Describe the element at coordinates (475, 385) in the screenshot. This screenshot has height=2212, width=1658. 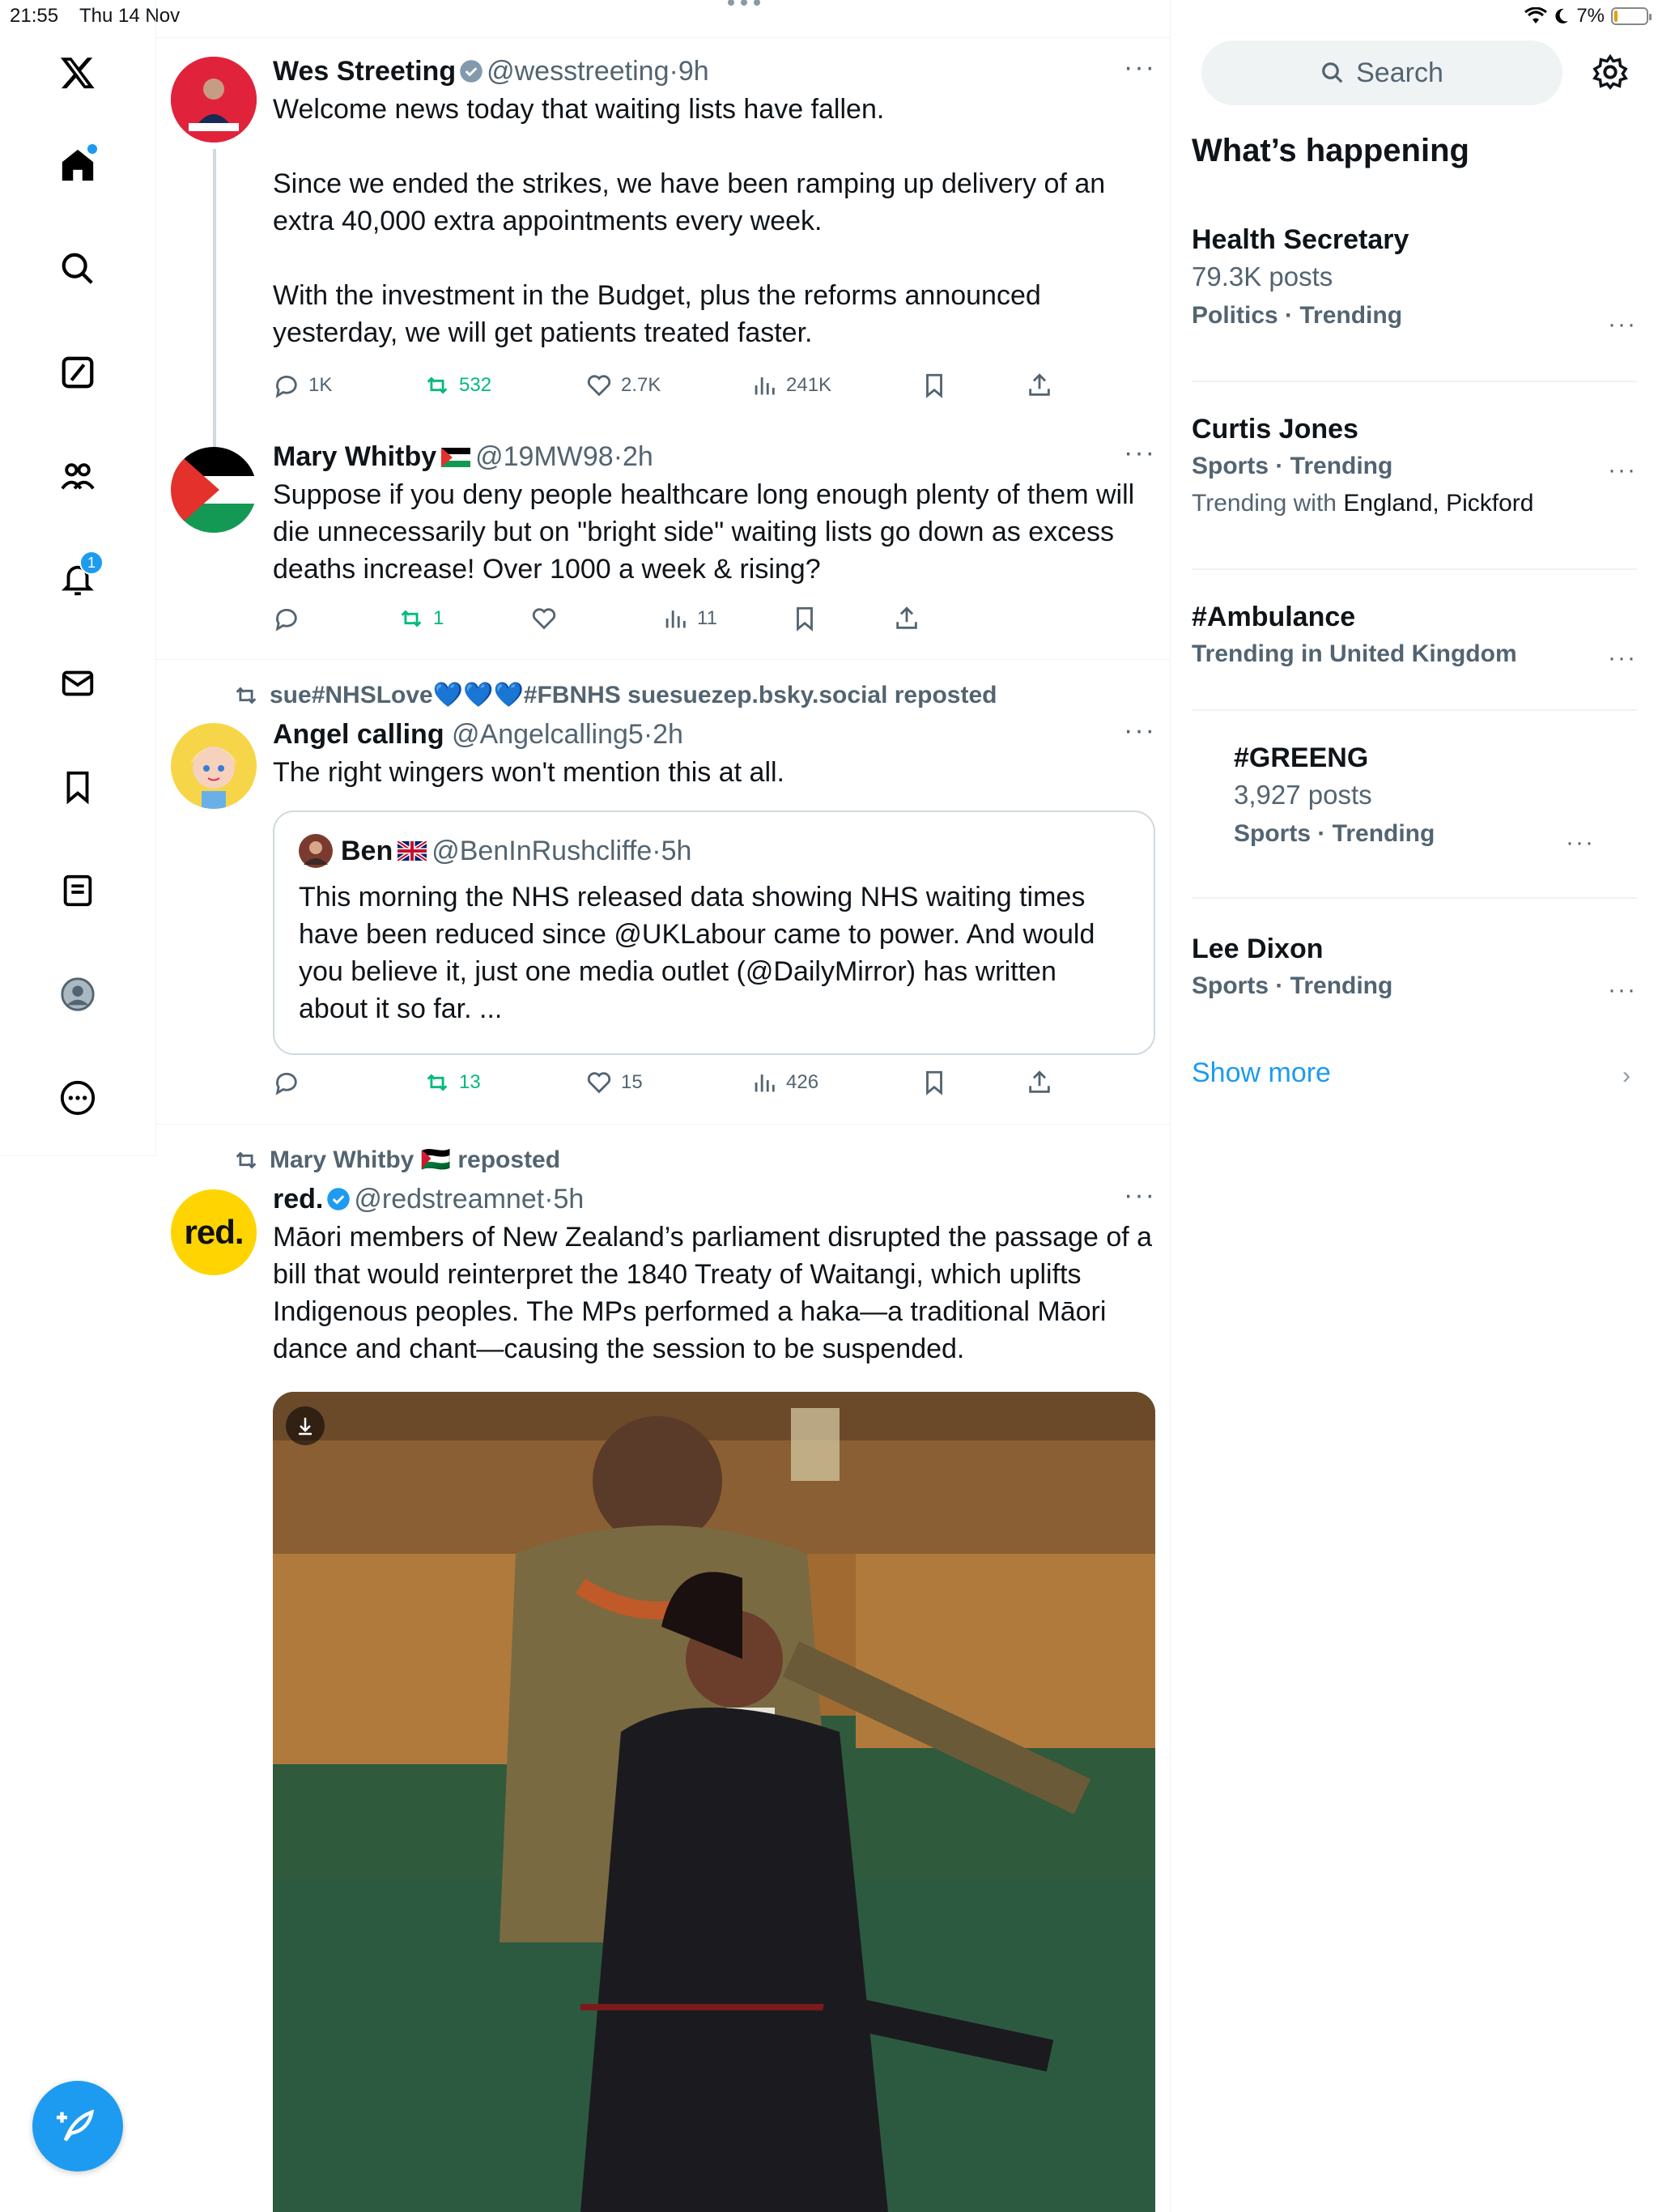
I see `repost-count: 532` at that location.